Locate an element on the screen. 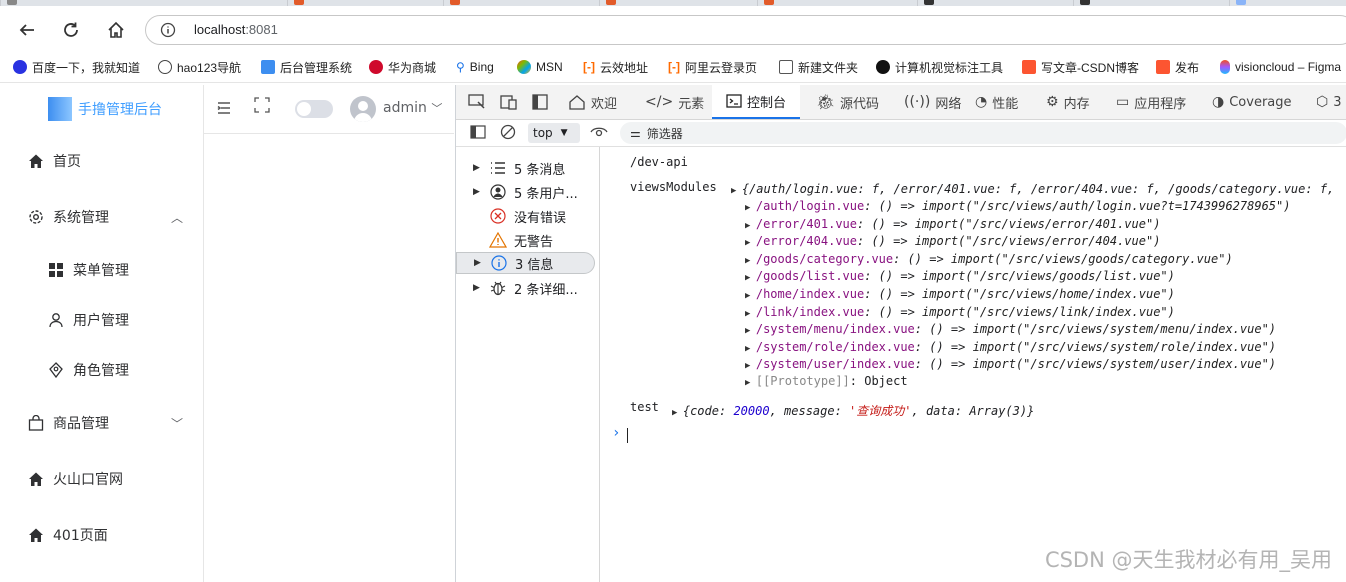 Image resolution: width=1346 pixels, height=582 pixels. prototype-row: ▶ [[Prototype]]: Object is located at coordinates (826, 381).